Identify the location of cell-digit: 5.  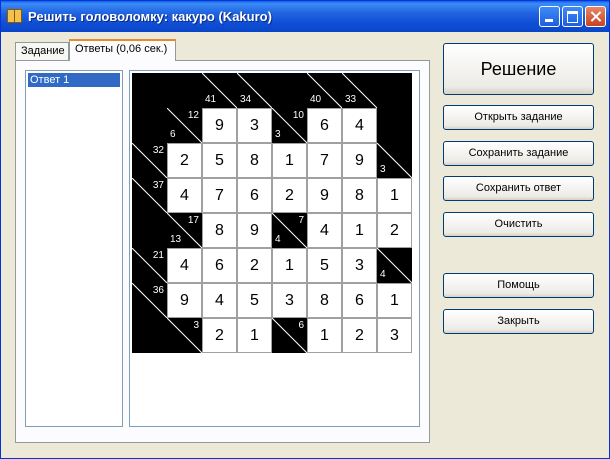
(219, 160).